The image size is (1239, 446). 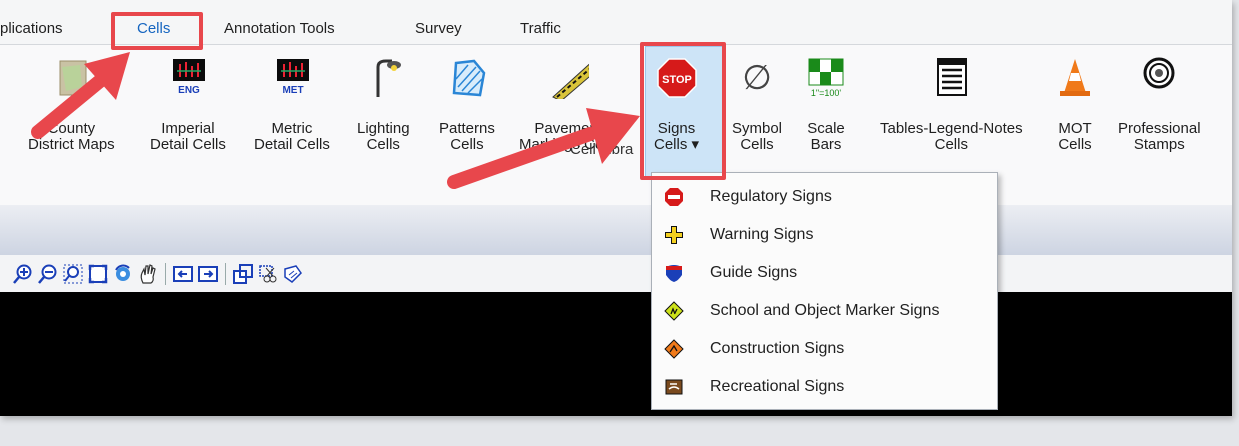 I want to click on menu-item-label: Recreational Signs, so click(x=777, y=386).